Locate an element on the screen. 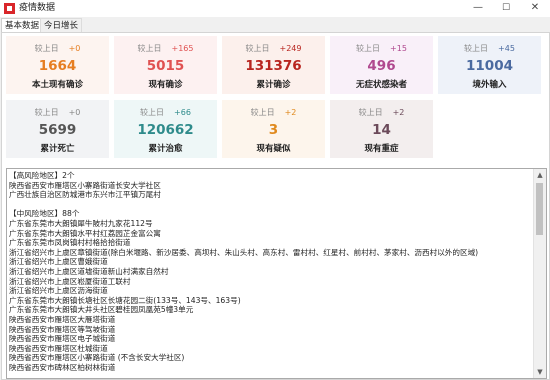 This screenshot has height=380, width=550. stat-delta: 较上日 +15 is located at coordinates (381, 48).